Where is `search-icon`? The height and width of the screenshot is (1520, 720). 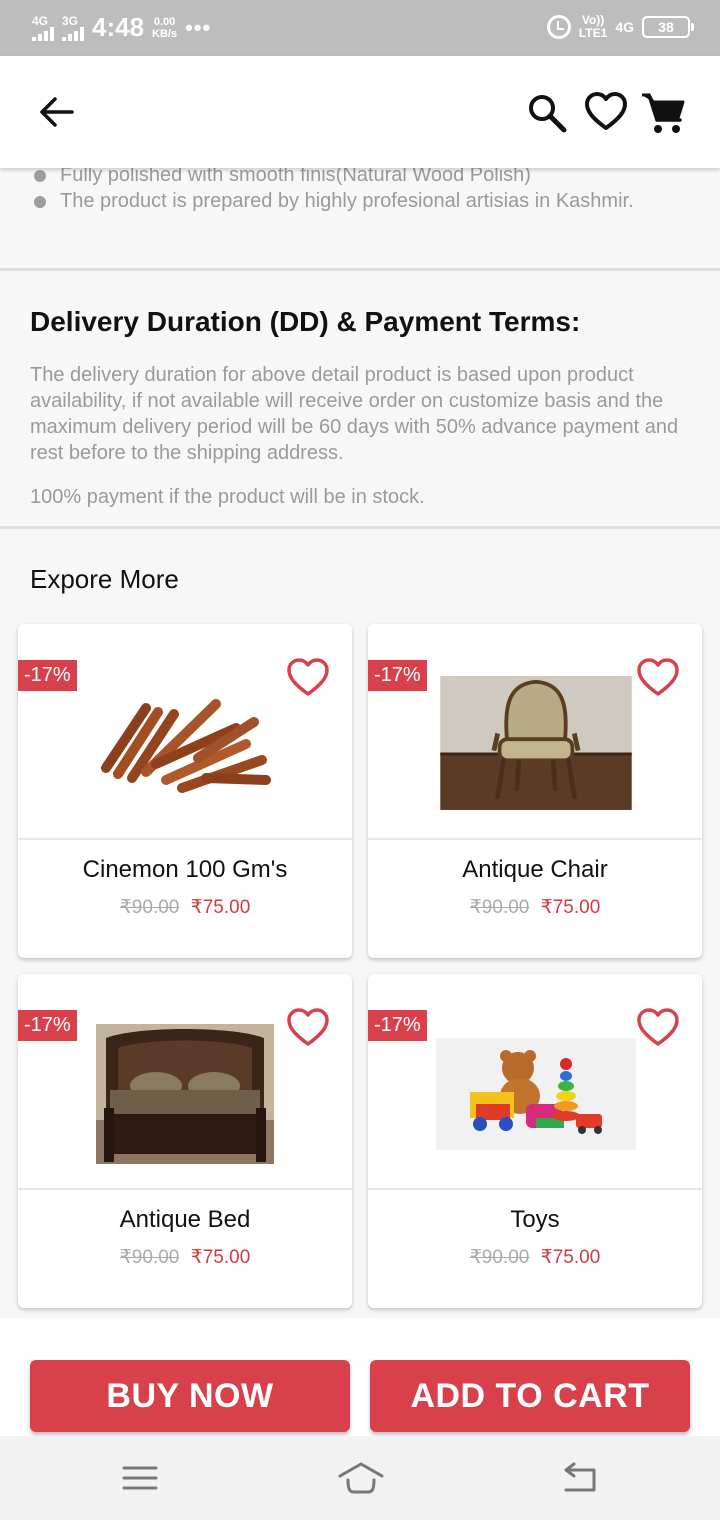 search-icon is located at coordinates (547, 113).